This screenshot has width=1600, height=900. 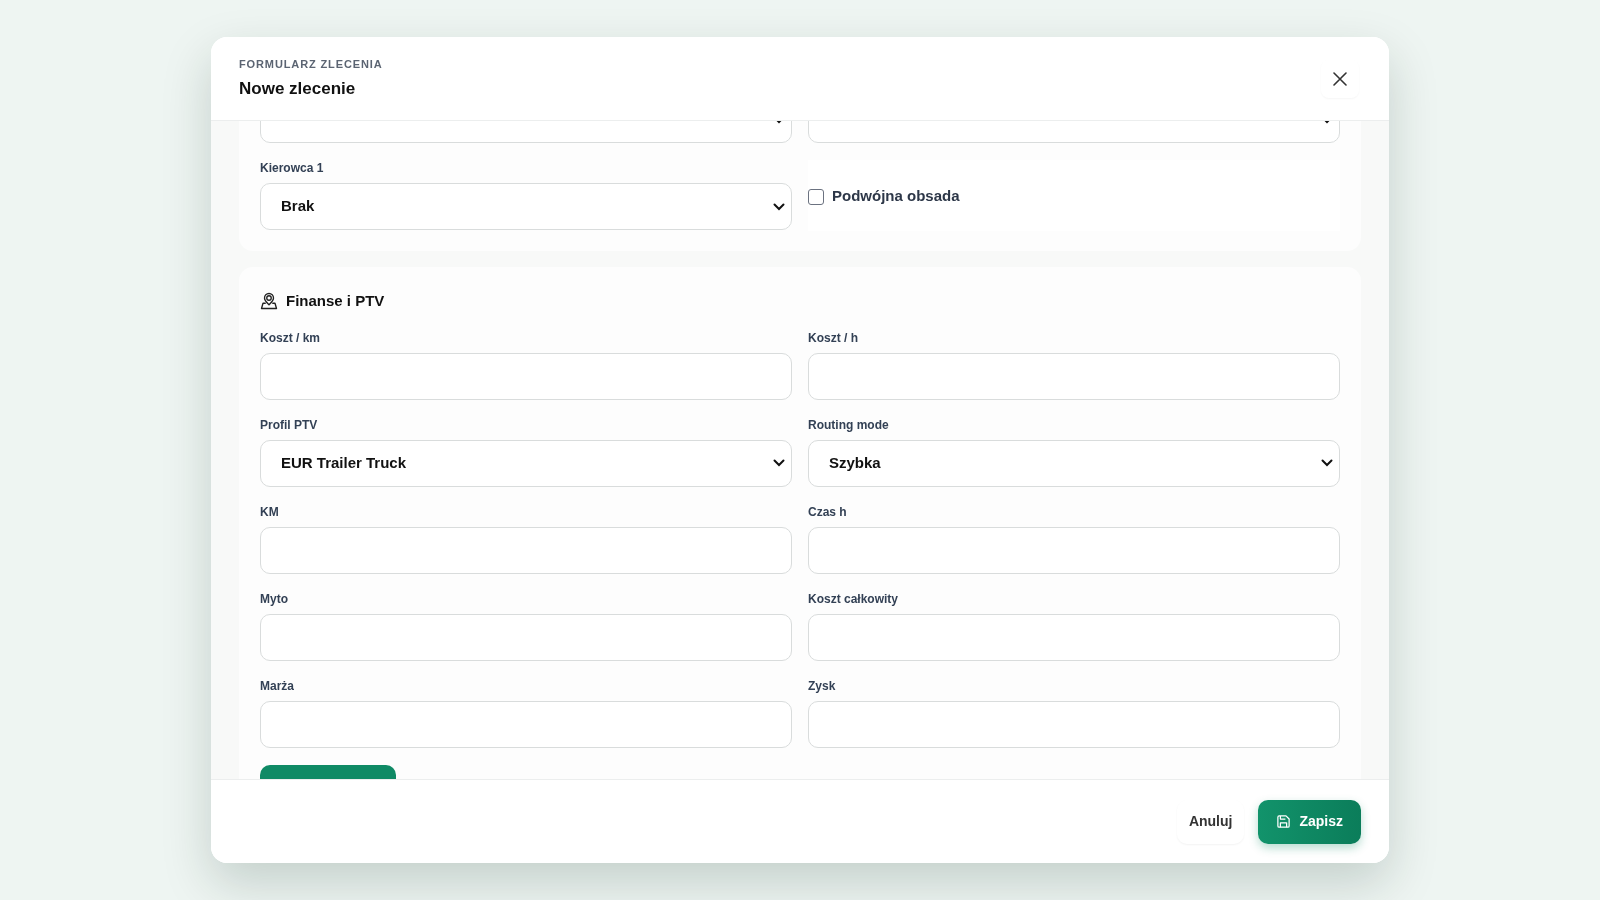 What do you see at coordinates (269, 301) in the screenshot?
I see `map-pin-user-icon` at bounding box center [269, 301].